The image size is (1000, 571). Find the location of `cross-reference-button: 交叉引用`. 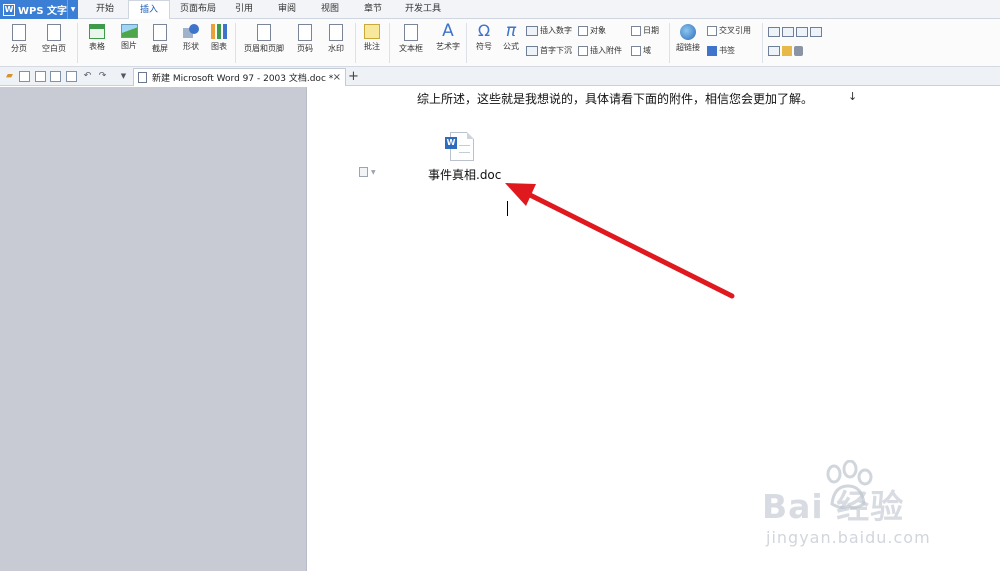

cross-reference-button: 交叉引用 is located at coordinates (729, 30).